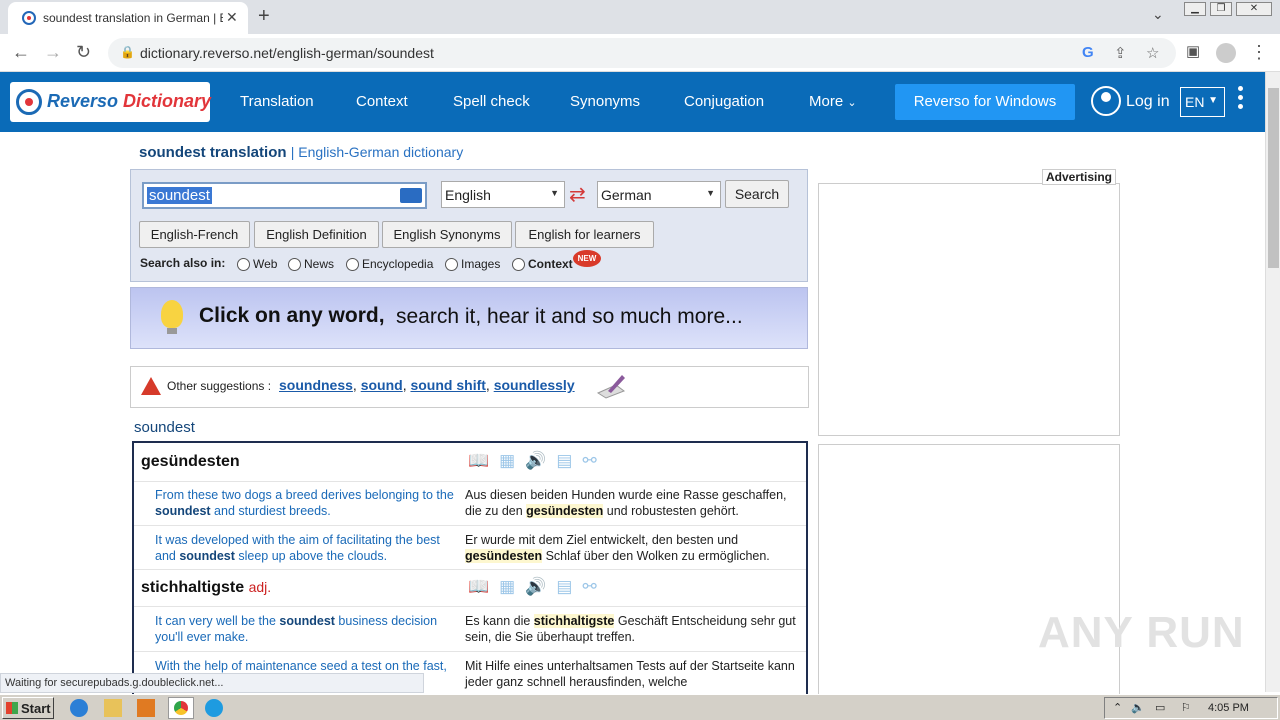 This screenshot has height=720, width=1280. Describe the element at coordinates (28, 708) in the screenshot. I see `start-button: Start` at that location.